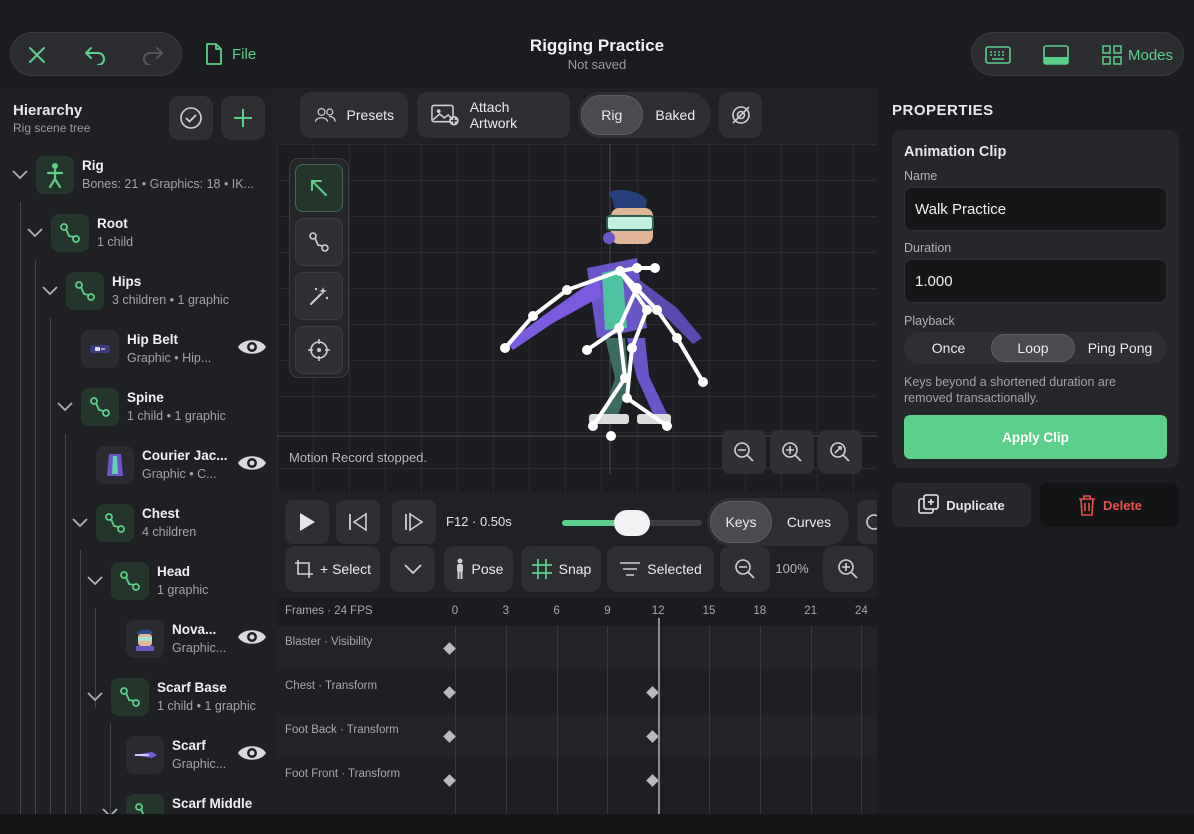  What do you see at coordinates (577, 692) in the screenshot?
I see `track-row: Chest · Transform` at bounding box center [577, 692].